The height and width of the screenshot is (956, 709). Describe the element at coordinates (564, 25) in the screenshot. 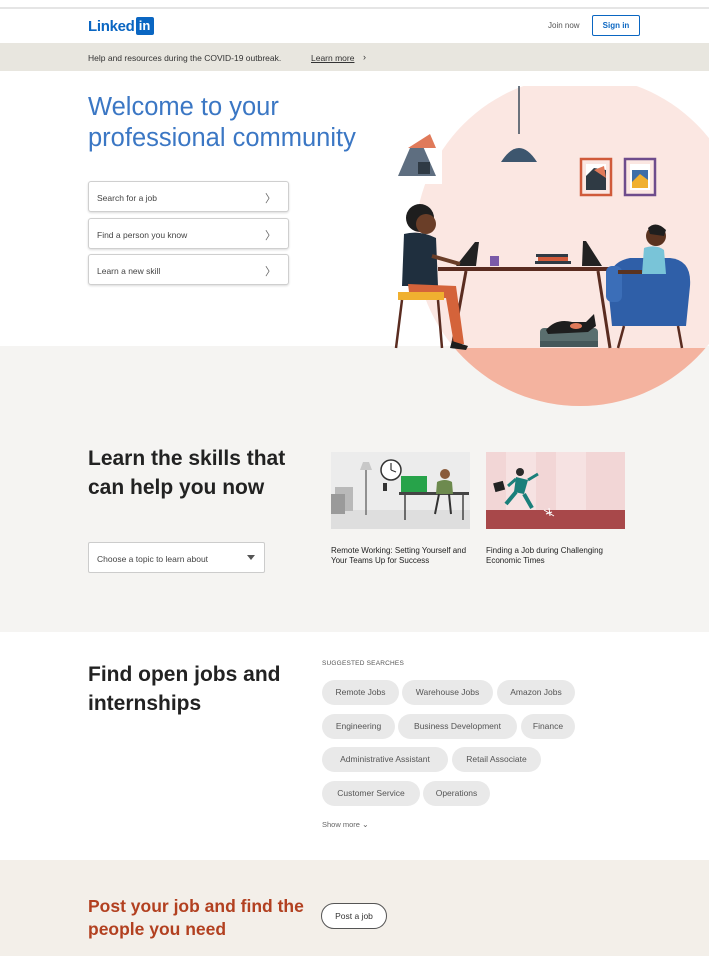

I see `join-now-link: Join now` at that location.